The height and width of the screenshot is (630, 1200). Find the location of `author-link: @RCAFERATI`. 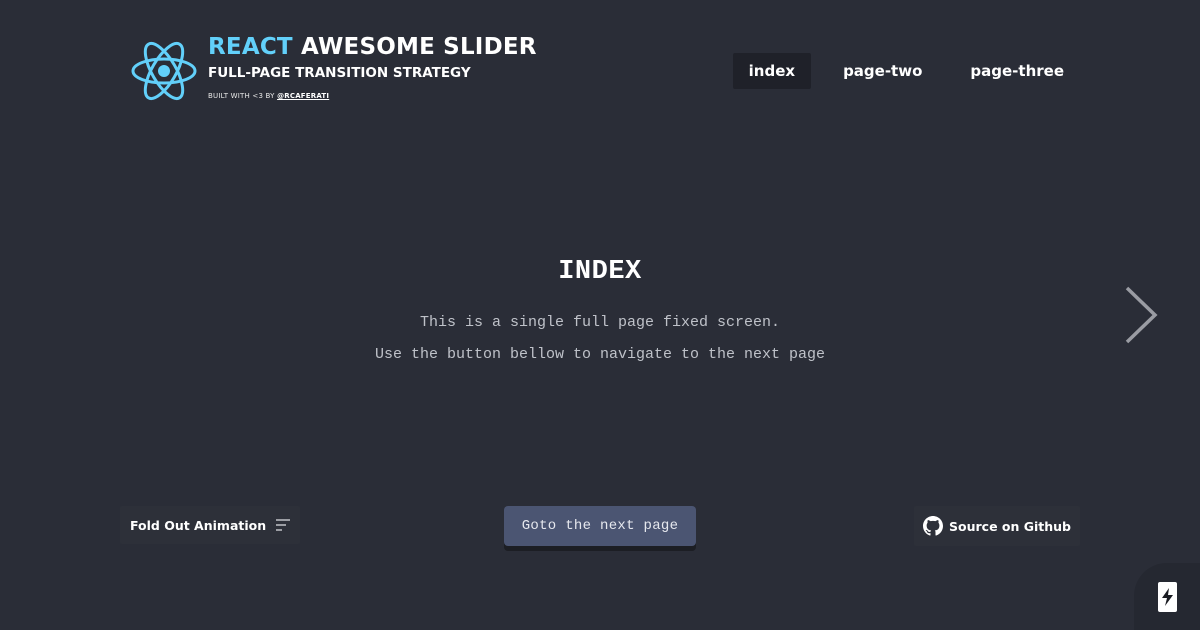

author-link: @RCAFERATI is located at coordinates (303, 96).